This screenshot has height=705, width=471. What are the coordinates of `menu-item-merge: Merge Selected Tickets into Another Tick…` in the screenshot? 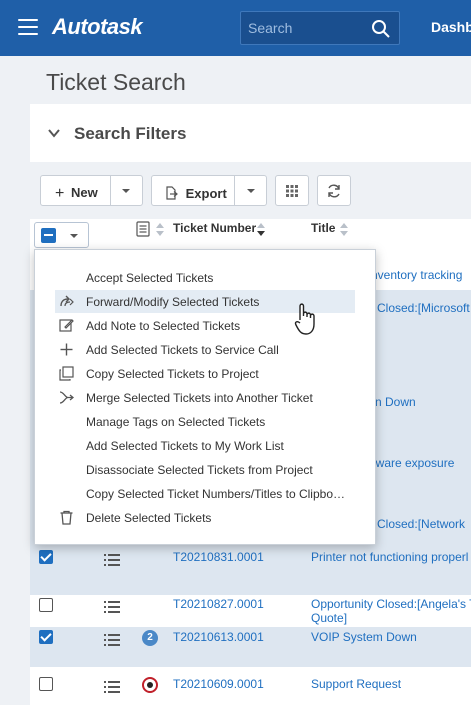 It's located at (205, 397).